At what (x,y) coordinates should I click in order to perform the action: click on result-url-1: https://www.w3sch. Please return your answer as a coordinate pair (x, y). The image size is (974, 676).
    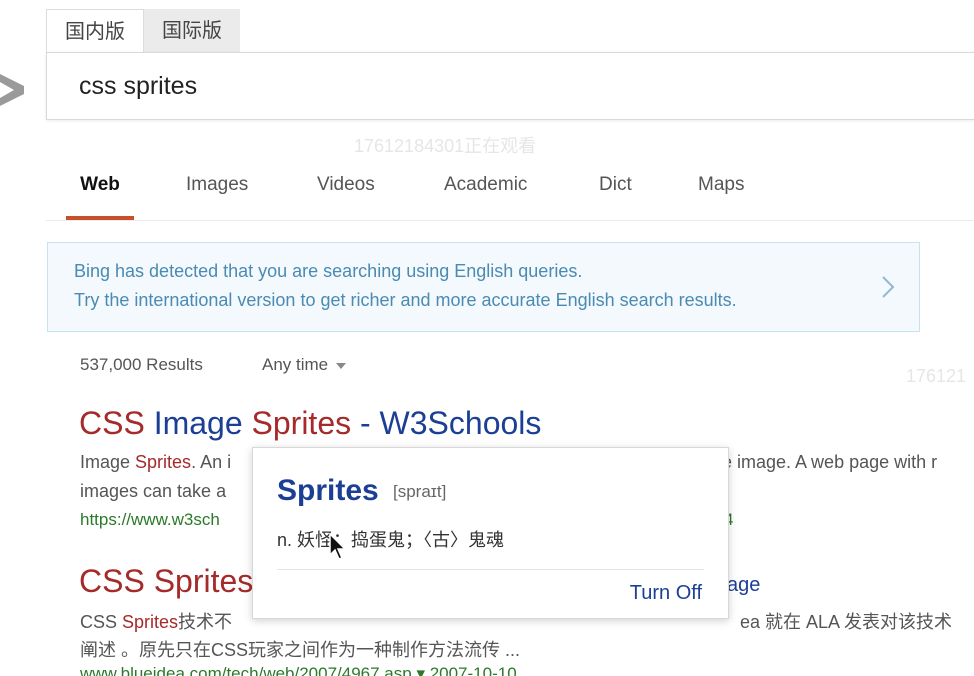
    Looking at the image, I should click on (150, 520).